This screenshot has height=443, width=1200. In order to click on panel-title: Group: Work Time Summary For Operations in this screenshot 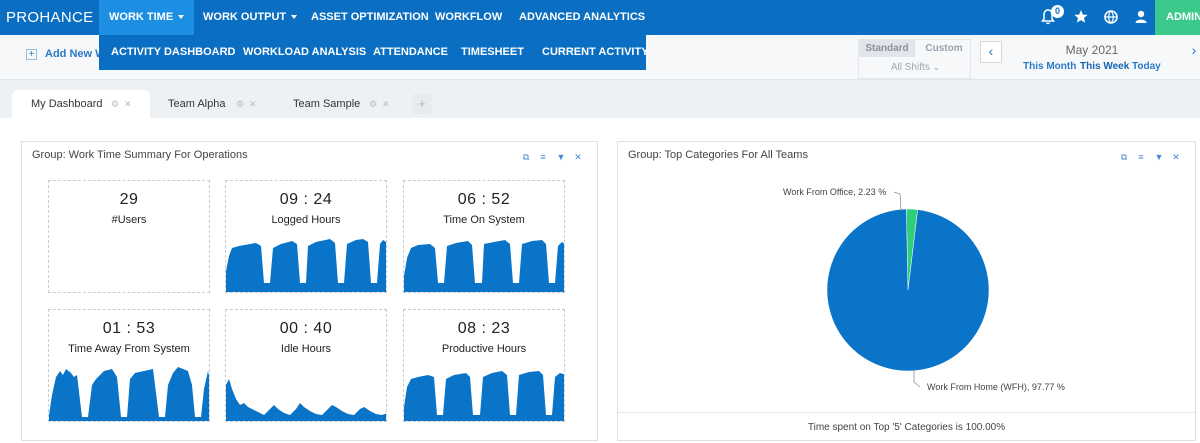, I will do `click(140, 155)`.